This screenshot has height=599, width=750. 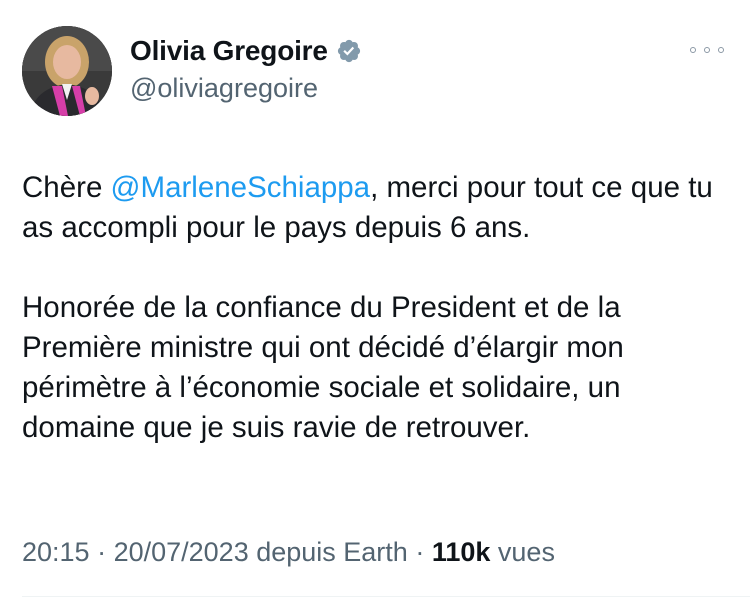 I want to click on views-count: 110k, so click(x=461, y=552).